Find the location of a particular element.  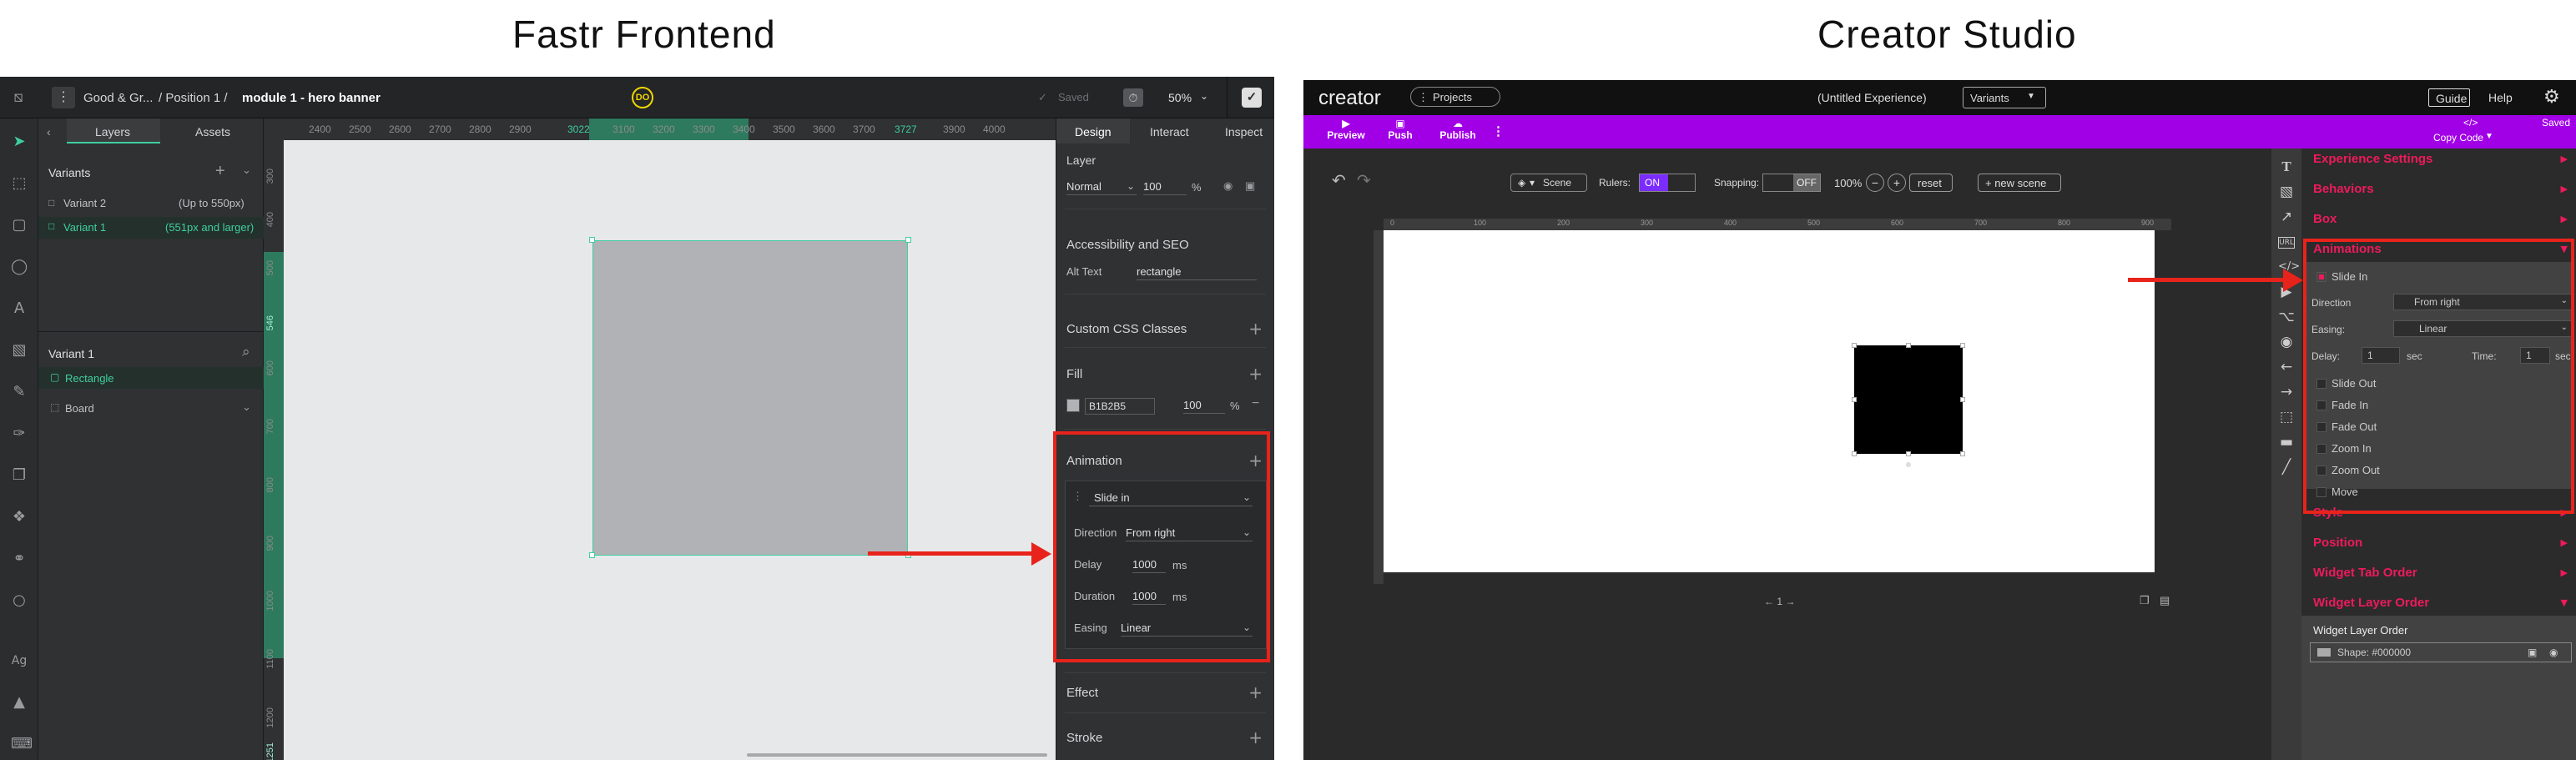

vector-tool-icon: ✑ is located at coordinates (20, 434).